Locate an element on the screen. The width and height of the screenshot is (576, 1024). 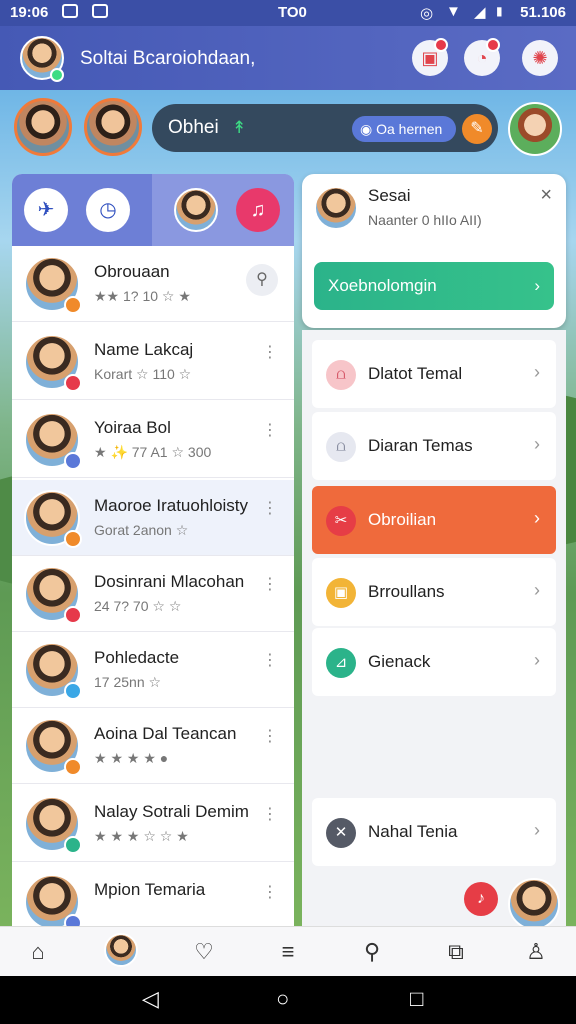
menu-item-label: Nahal Tenia is located at coordinates (413, 831).